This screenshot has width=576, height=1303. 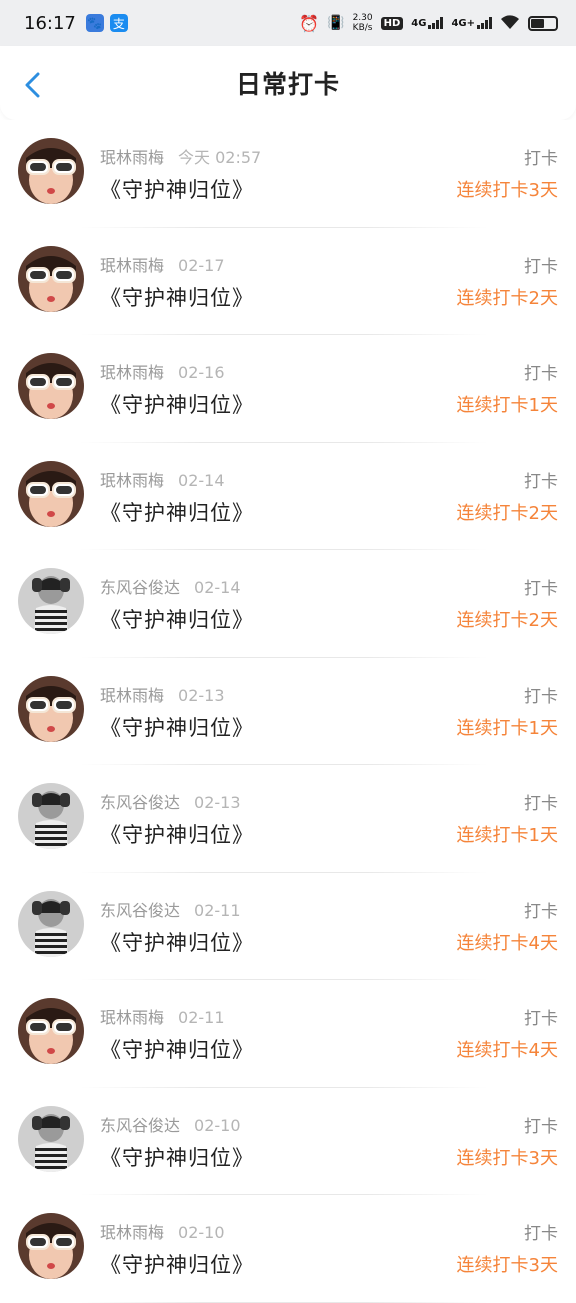 What do you see at coordinates (543, 23) in the screenshot?
I see `battery-icon` at bounding box center [543, 23].